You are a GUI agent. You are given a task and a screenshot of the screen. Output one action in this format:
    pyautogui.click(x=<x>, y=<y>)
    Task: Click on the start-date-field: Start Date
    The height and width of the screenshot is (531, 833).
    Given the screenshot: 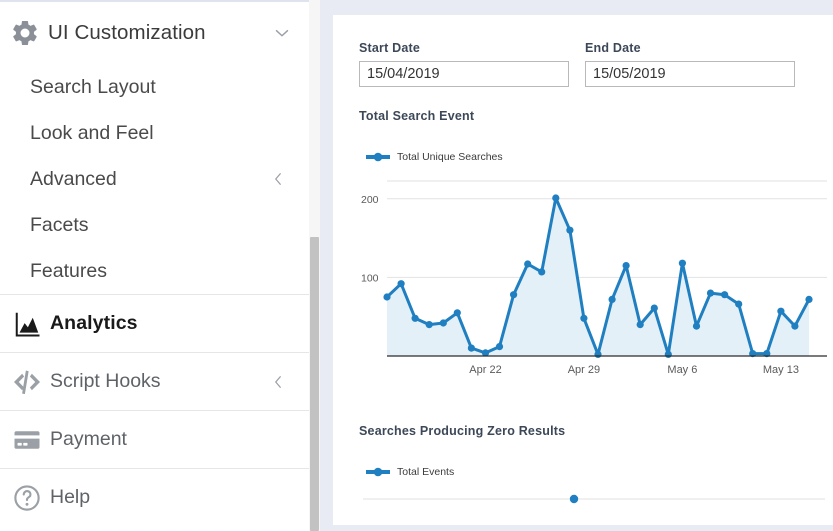 What is the action you would take?
    pyautogui.click(x=464, y=64)
    